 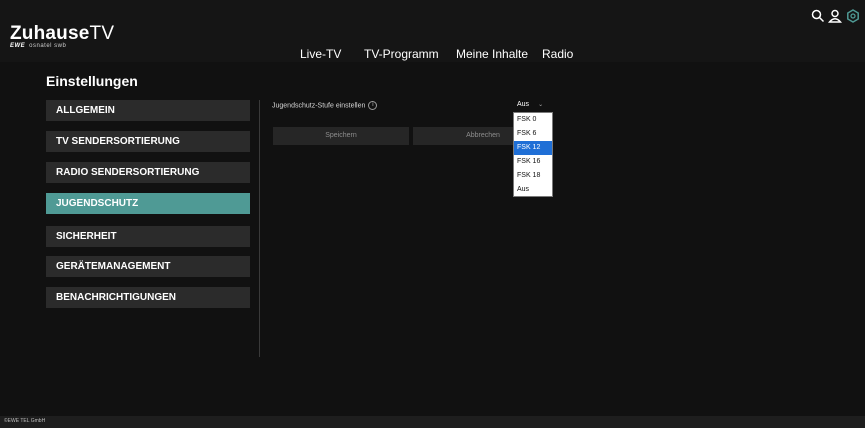 What do you see at coordinates (148, 266) in the screenshot?
I see `sidebar-item-geraetemanagement: GERÄTEMANAGEMENT` at bounding box center [148, 266].